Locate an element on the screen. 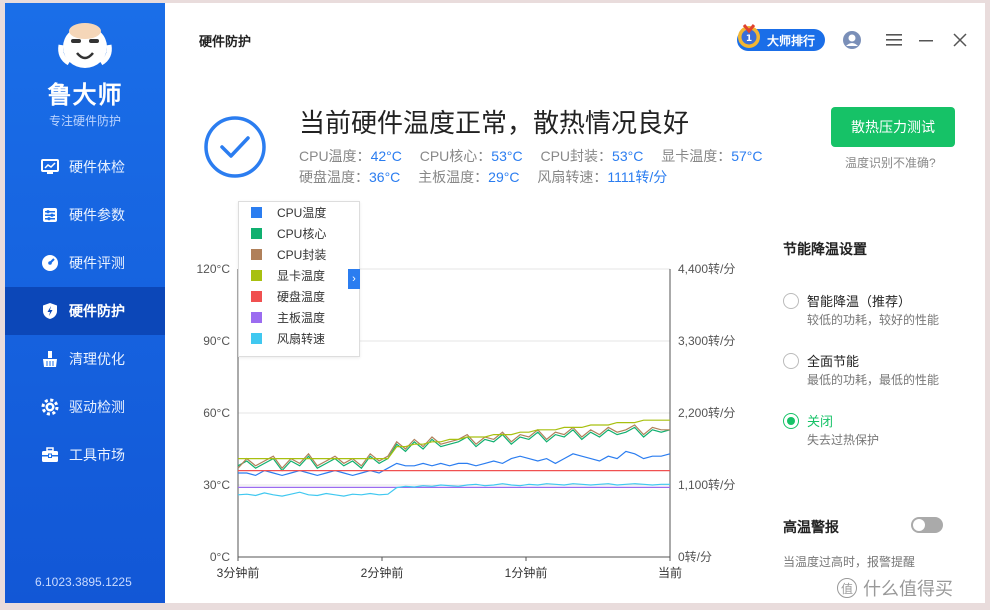 The height and width of the screenshot is (610, 990). disk-temp-reading: 硬盘温度：36°C is located at coordinates (349, 177).